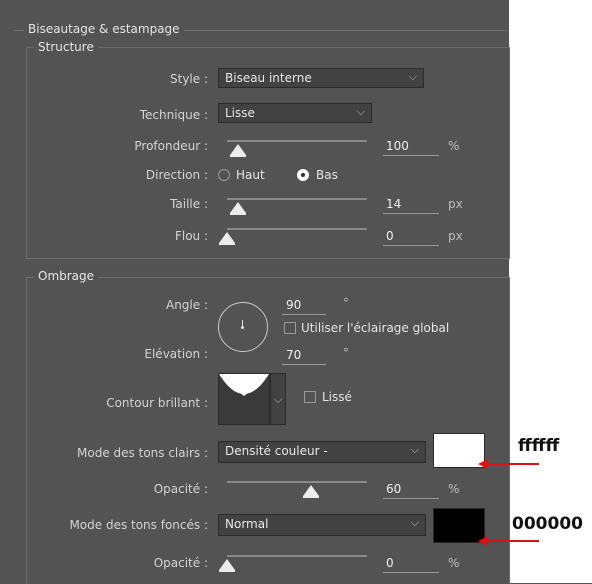 The width and height of the screenshot is (592, 584). What do you see at coordinates (390, 563) in the screenshot?
I see `shadow-opacity-field: 0` at bounding box center [390, 563].